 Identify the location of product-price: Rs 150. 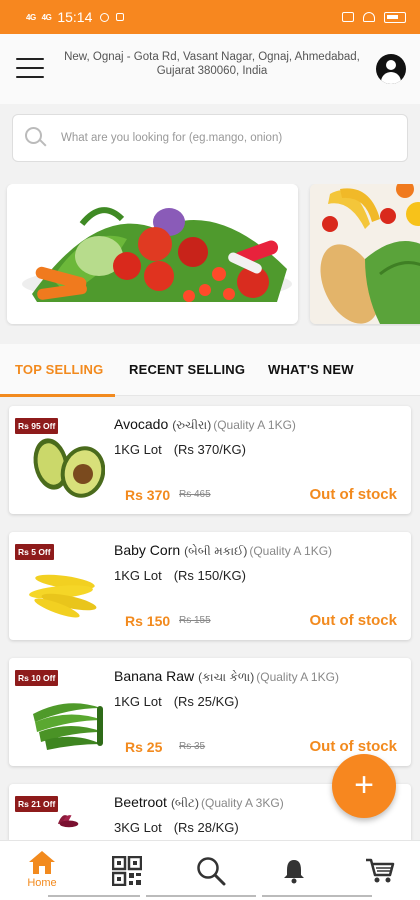
(148, 621).